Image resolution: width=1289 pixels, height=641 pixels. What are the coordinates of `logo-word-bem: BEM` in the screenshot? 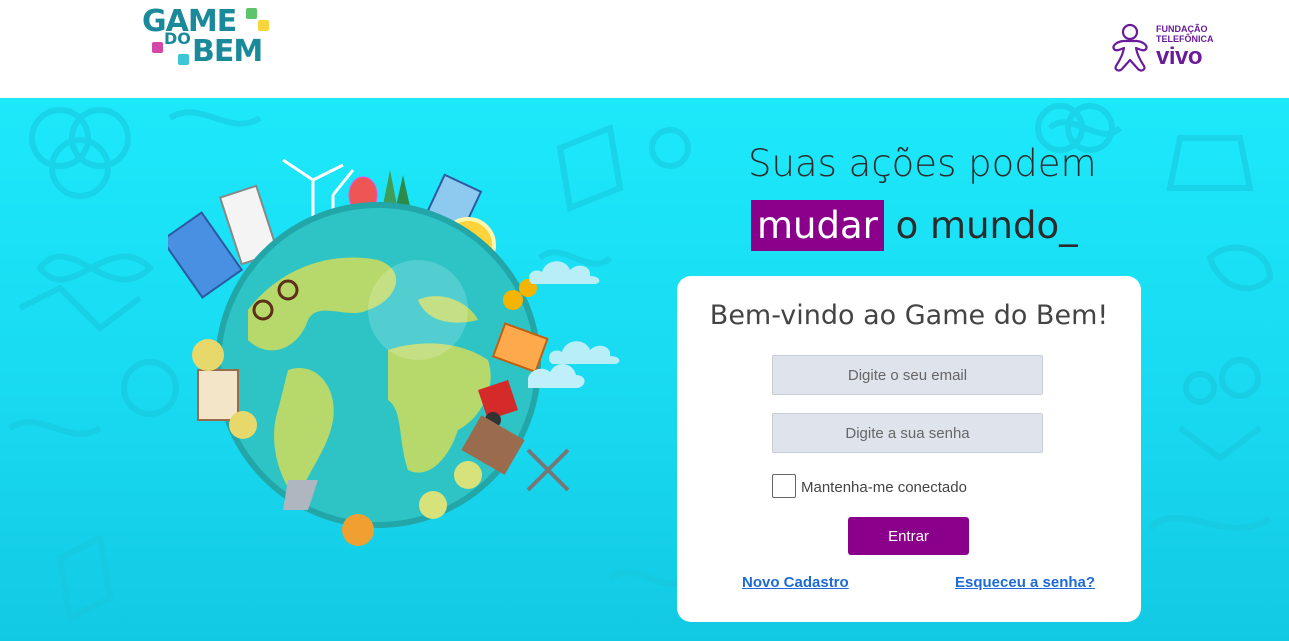 It's located at (227, 51).